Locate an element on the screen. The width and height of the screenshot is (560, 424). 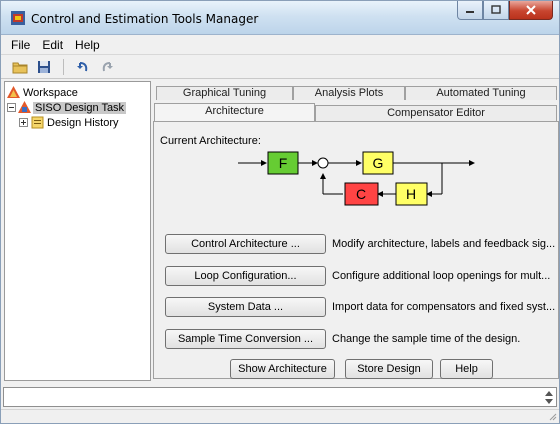
show-architecture-button: Show Architecture is located at coordinates (282, 369).